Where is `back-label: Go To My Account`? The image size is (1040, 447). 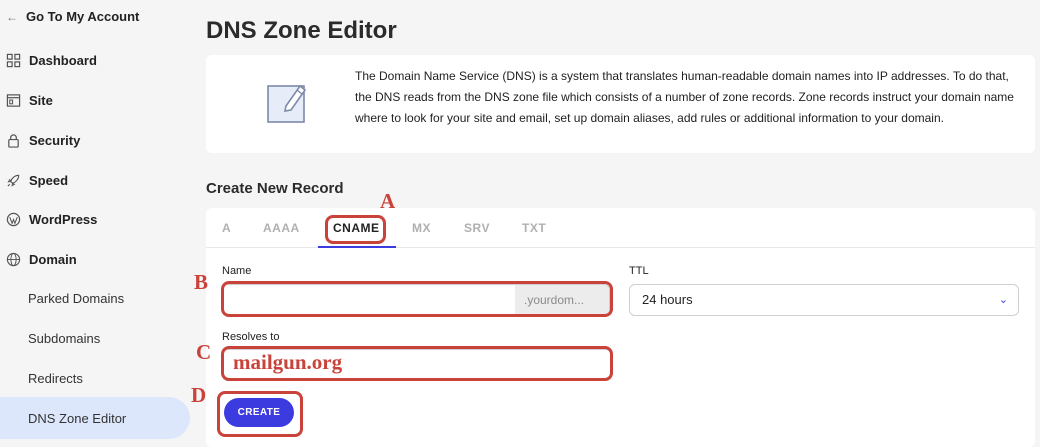
back-label: Go To My Account is located at coordinates (83, 16).